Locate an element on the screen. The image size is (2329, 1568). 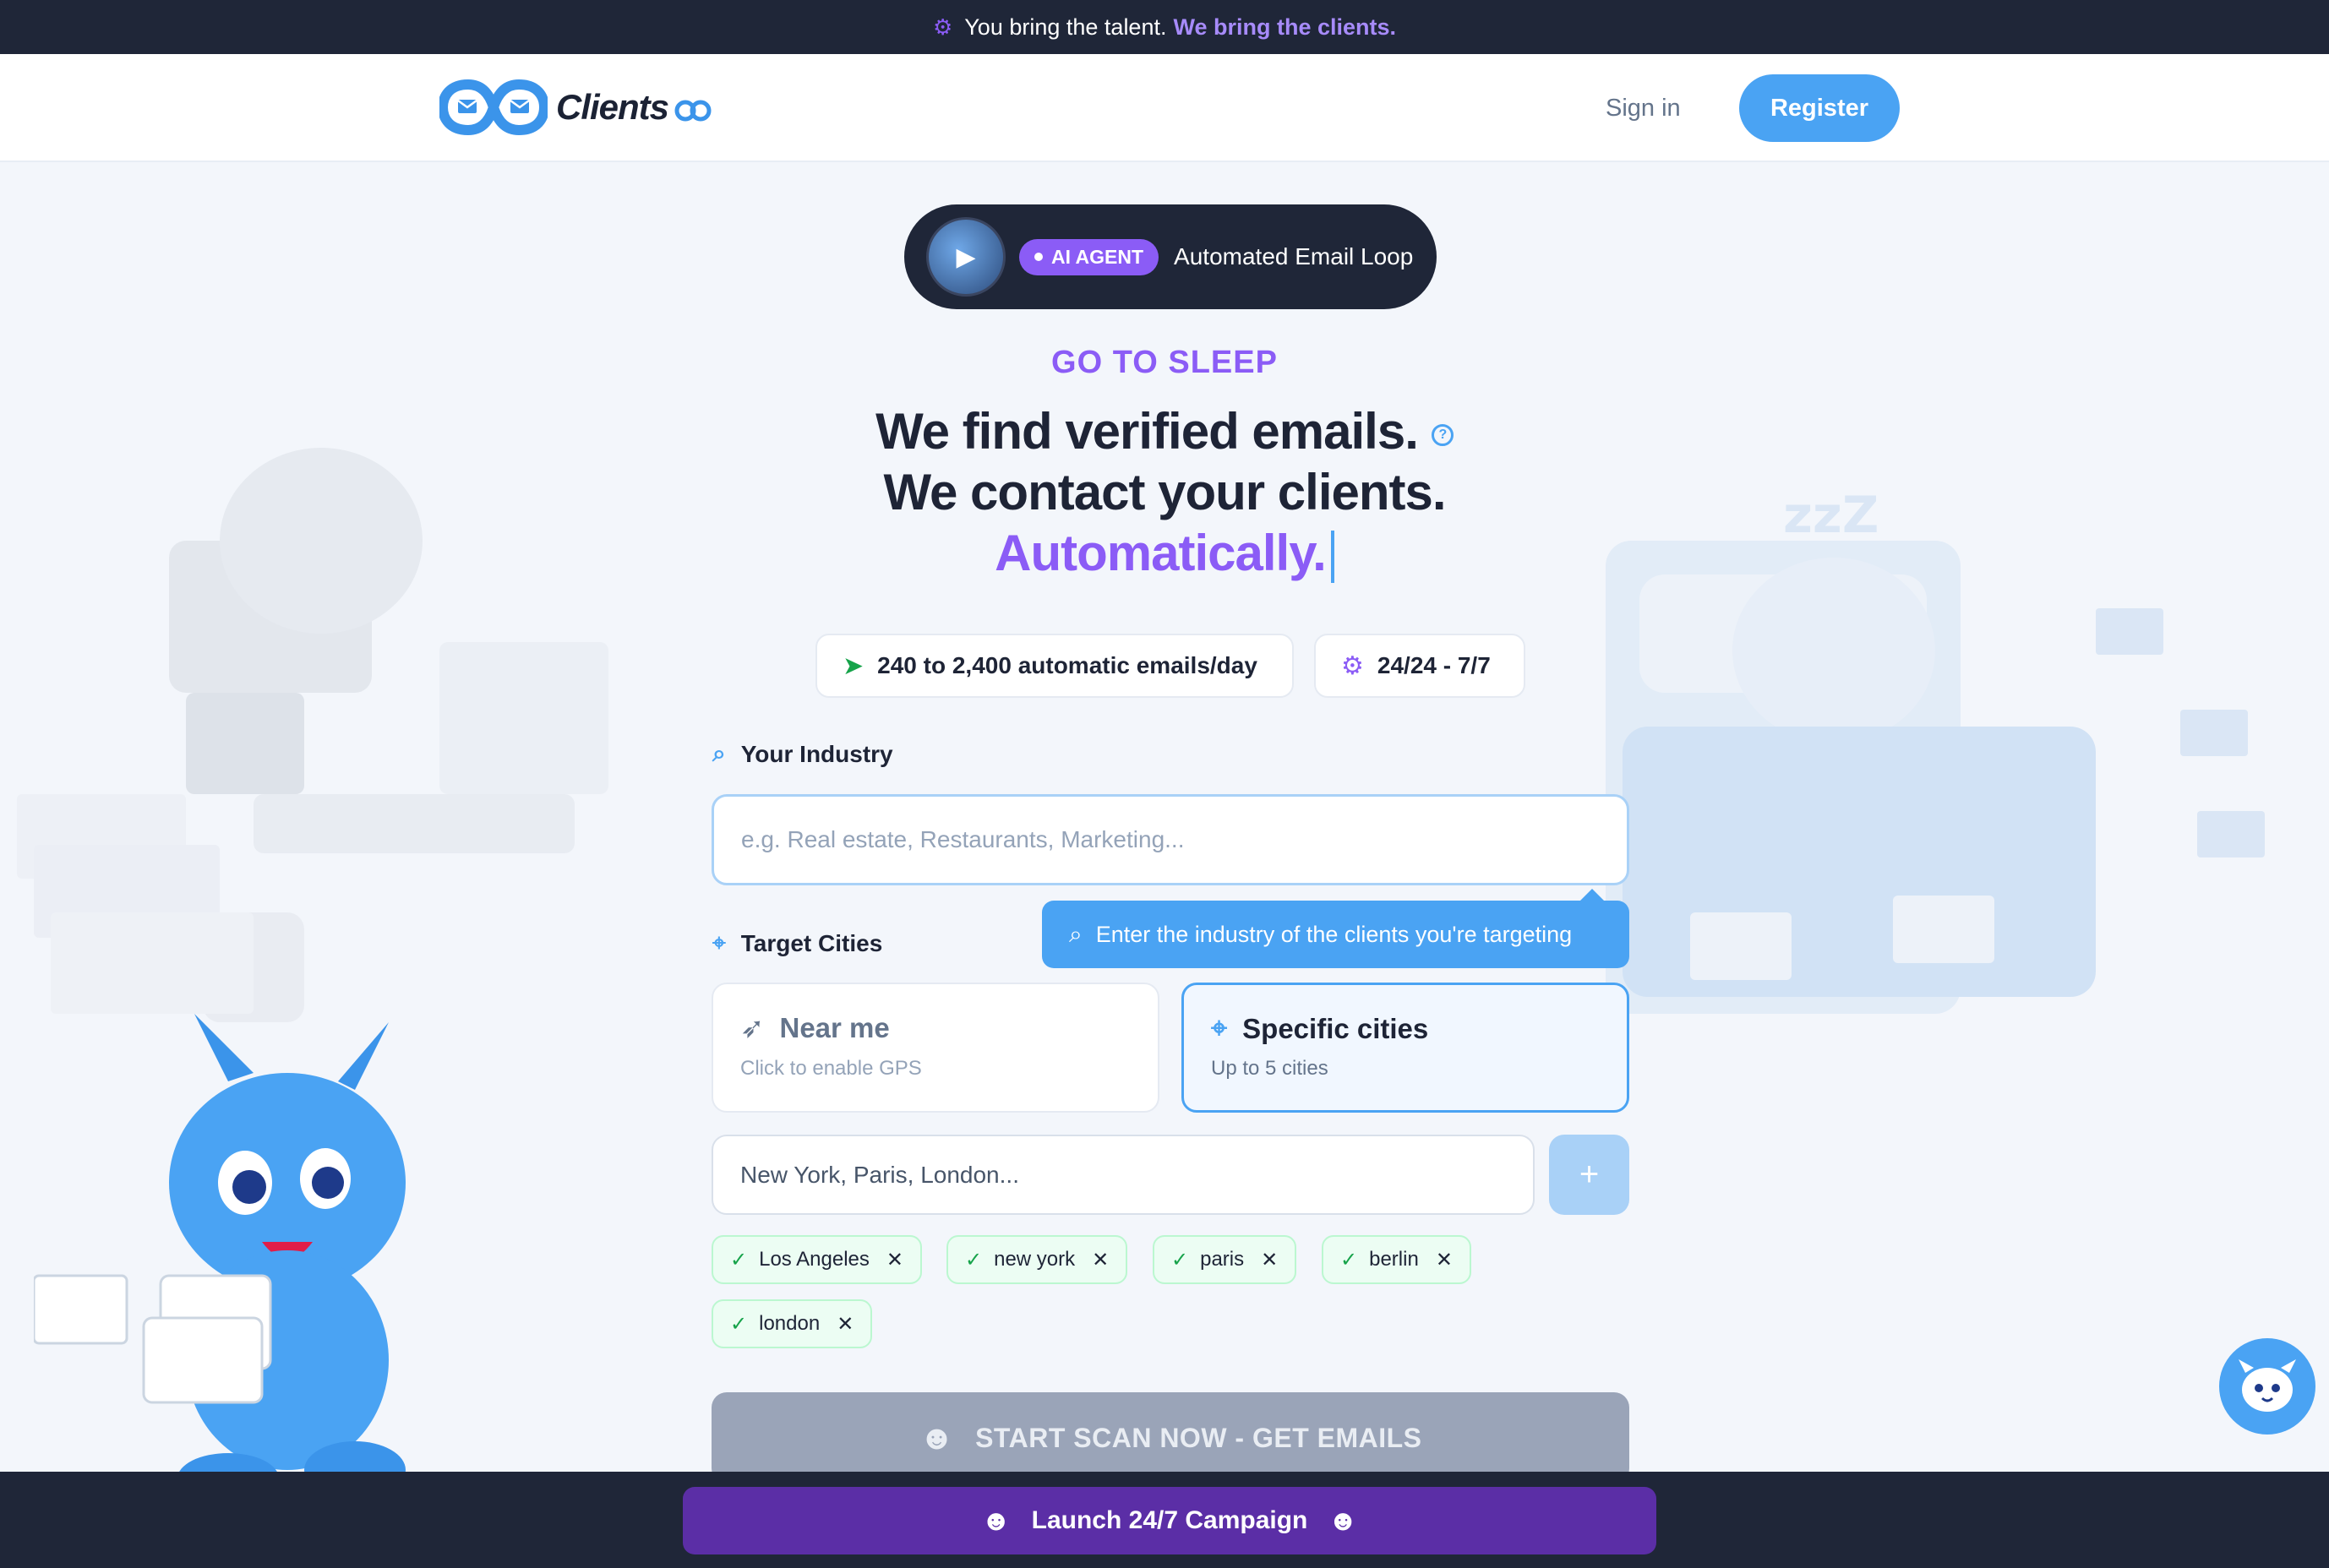
announcement-accent: We bring the clients. is located at coordinates (1285, 27).